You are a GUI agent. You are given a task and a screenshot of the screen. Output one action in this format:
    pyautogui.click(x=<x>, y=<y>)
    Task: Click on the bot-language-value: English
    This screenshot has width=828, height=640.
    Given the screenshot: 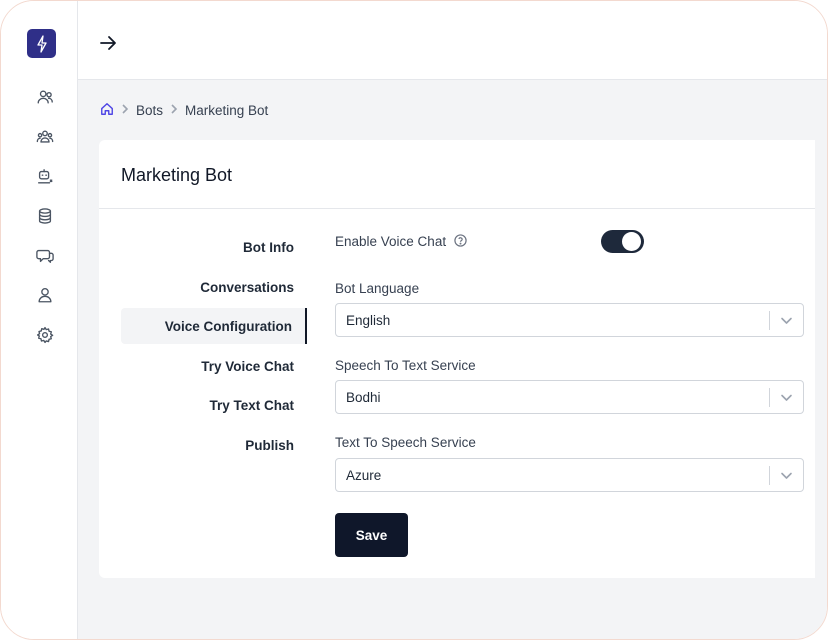 What is the action you would take?
    pyautogui.click(x=368, y=320)
    